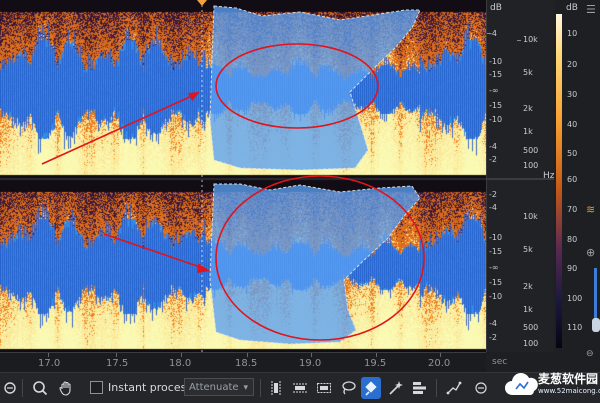  Describe the element at coordinates (521, 179) in the screenshot. I see `channel-divider` at that location.